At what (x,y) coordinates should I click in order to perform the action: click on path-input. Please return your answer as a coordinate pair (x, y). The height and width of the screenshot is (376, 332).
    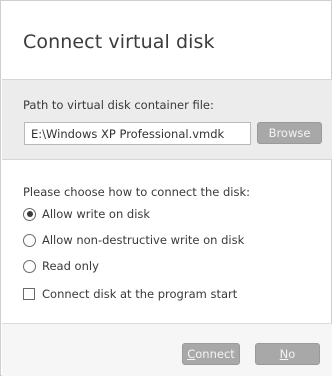
    Looking at the image, I should click on (137, 133).